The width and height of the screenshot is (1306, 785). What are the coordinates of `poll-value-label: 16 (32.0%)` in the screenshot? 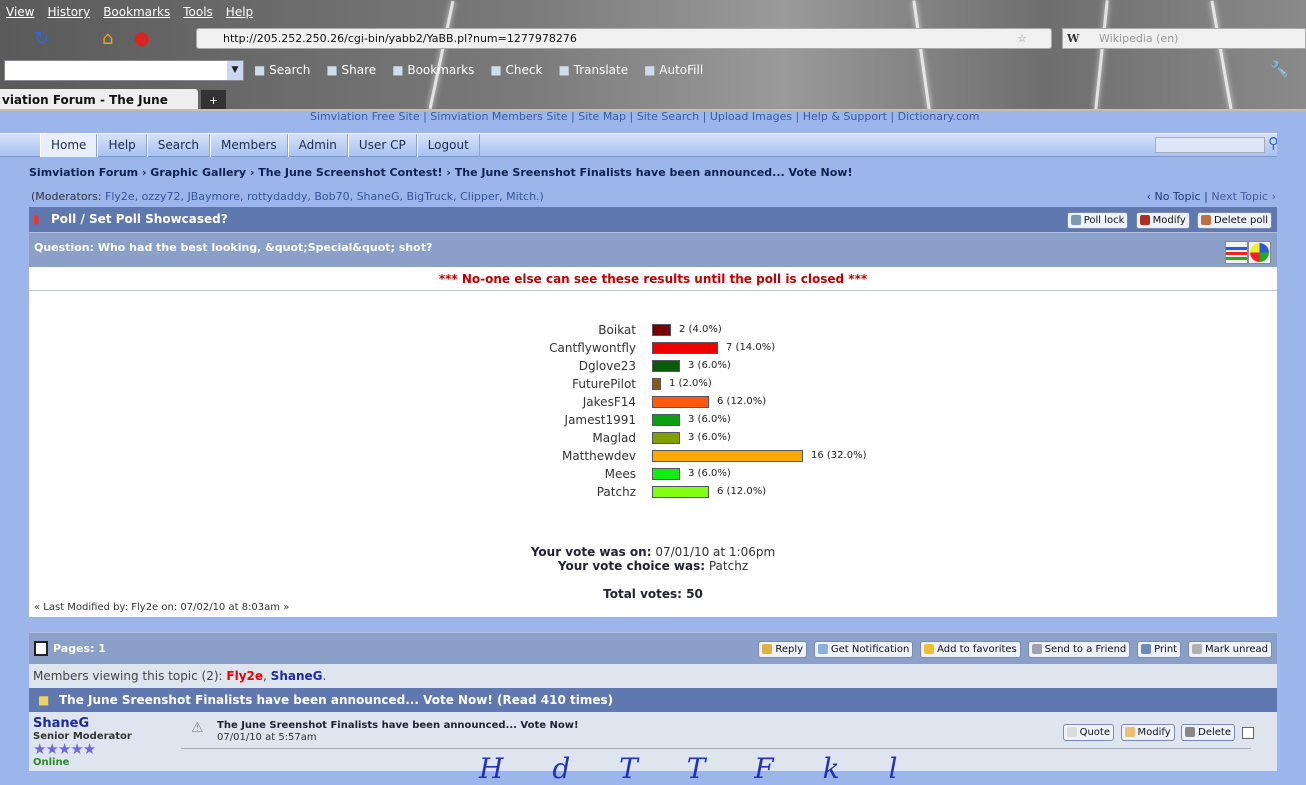 It's located at (839, 455).